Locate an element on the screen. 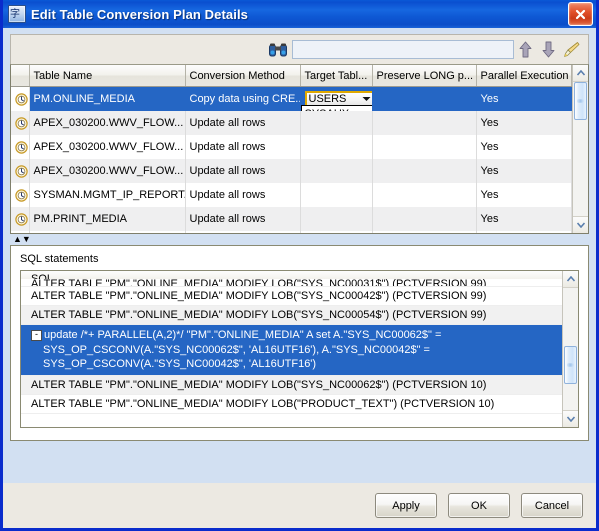  sql-row-expander-icon: - is located at coordinates (36, 335).